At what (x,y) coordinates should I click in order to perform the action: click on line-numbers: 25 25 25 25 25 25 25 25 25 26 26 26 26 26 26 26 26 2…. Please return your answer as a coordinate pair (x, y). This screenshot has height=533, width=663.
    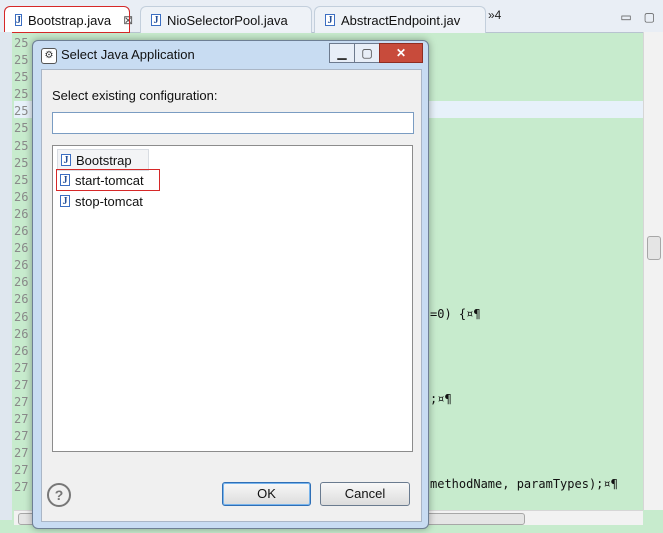
    Looking at the image, I should click on (21, 265).